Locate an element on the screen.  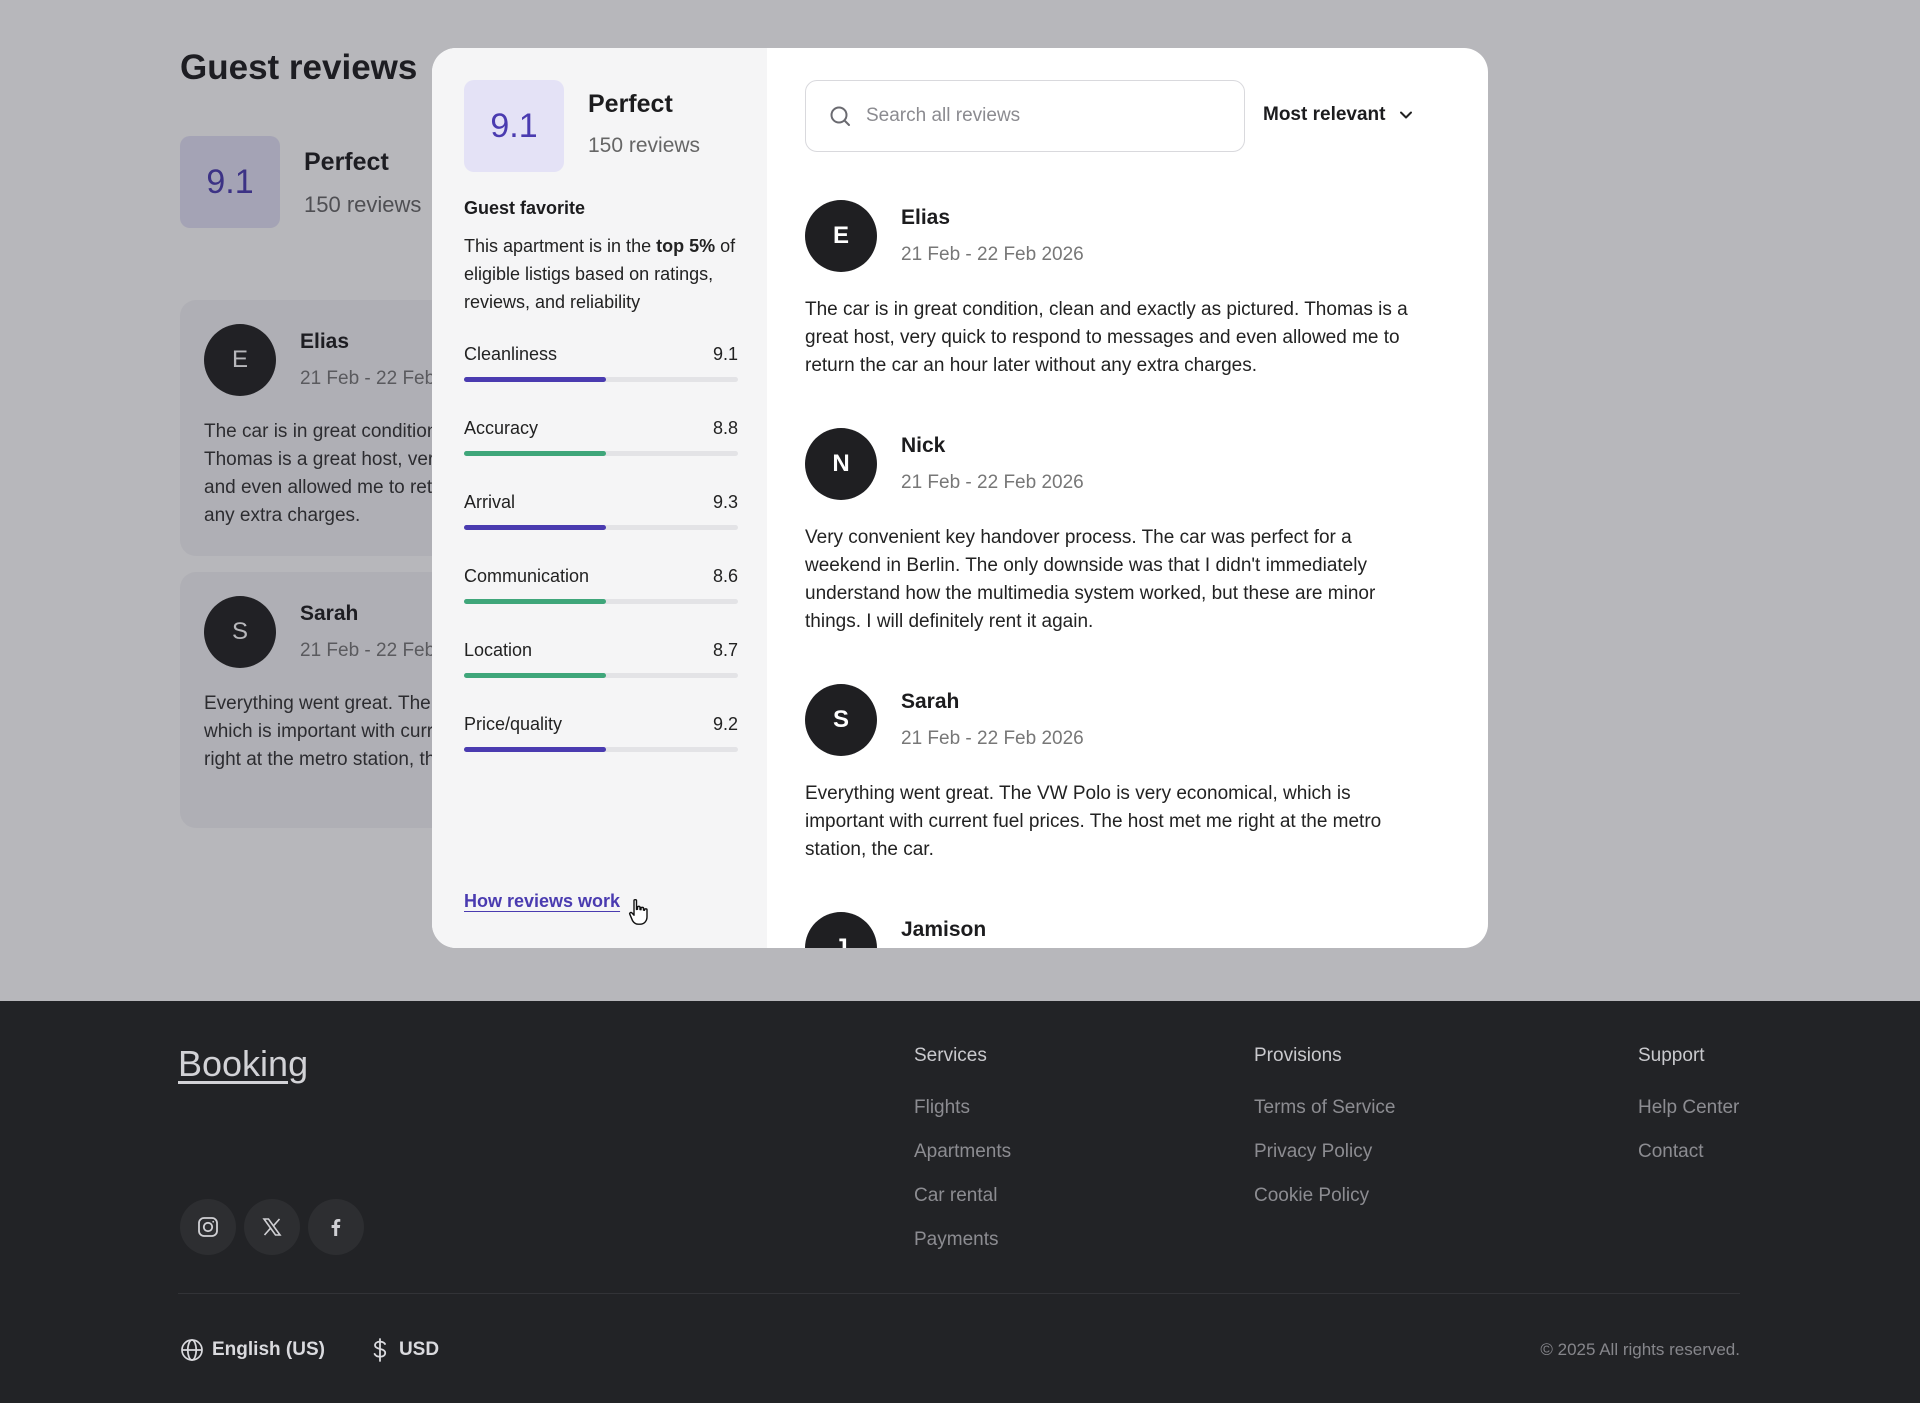
search-box is located at coordinates (1025, 116).